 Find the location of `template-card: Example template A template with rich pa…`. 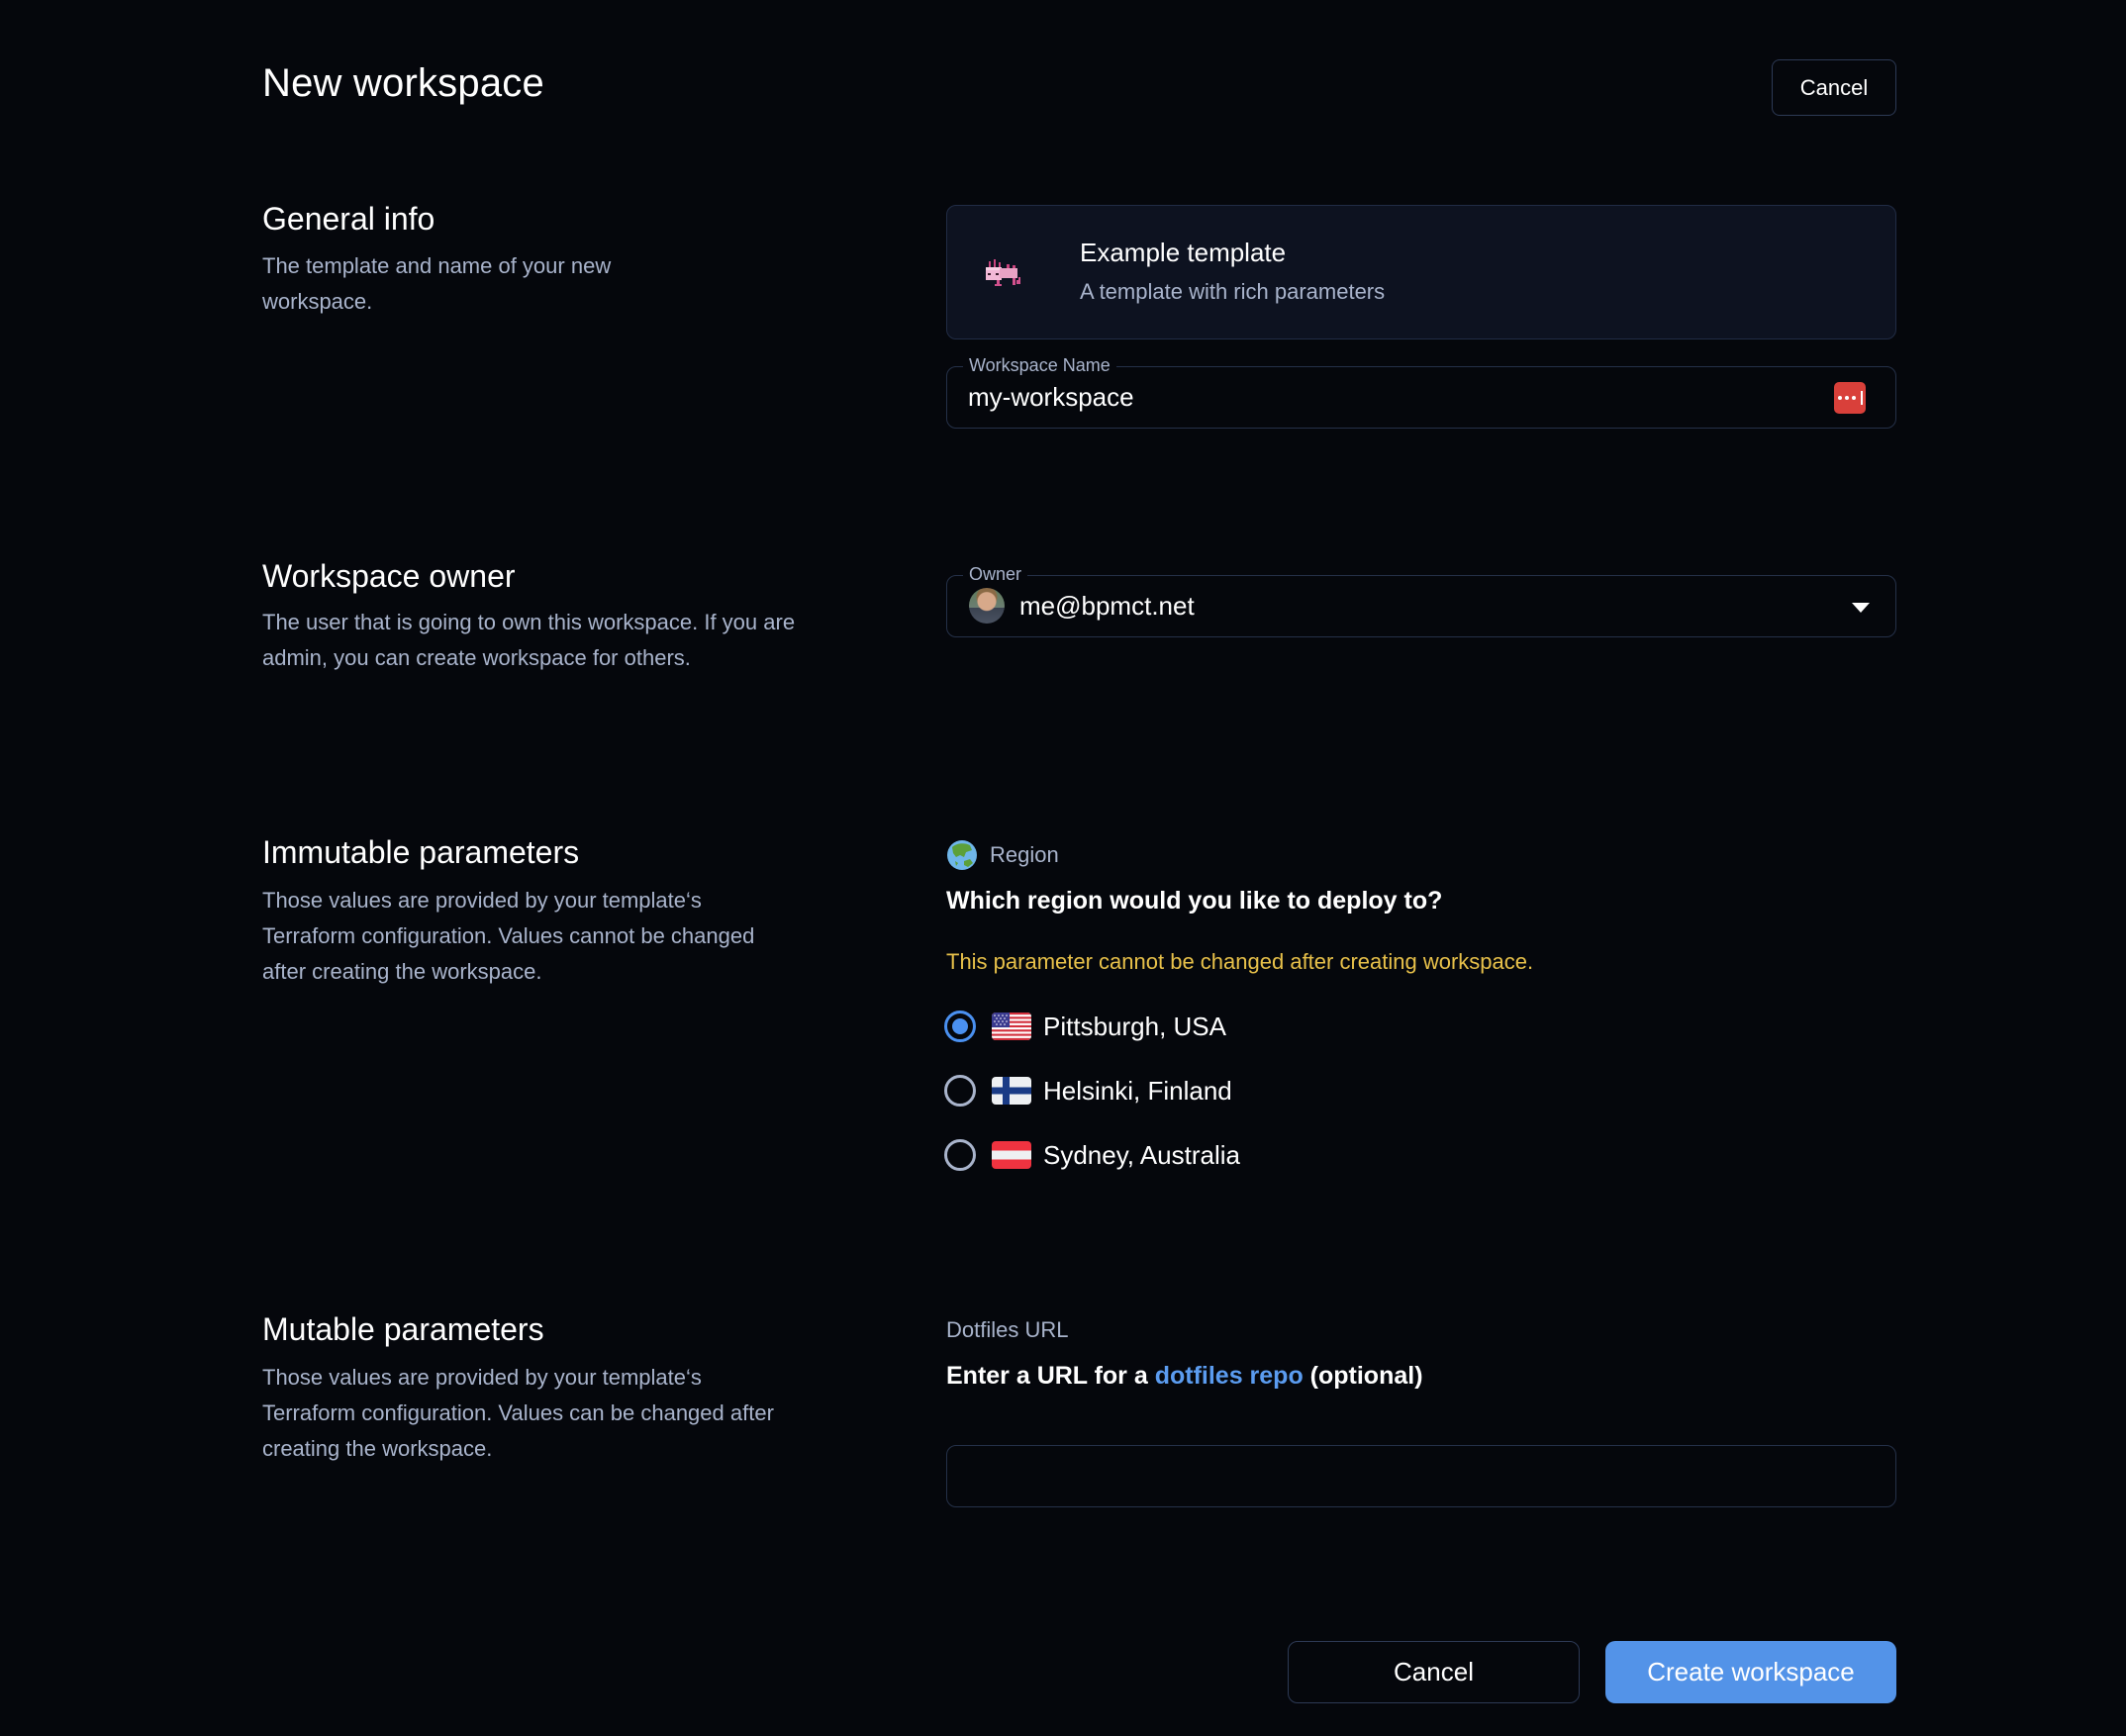

template-card: Example template A template with rich pa… is located at coordinates (1421, 272).